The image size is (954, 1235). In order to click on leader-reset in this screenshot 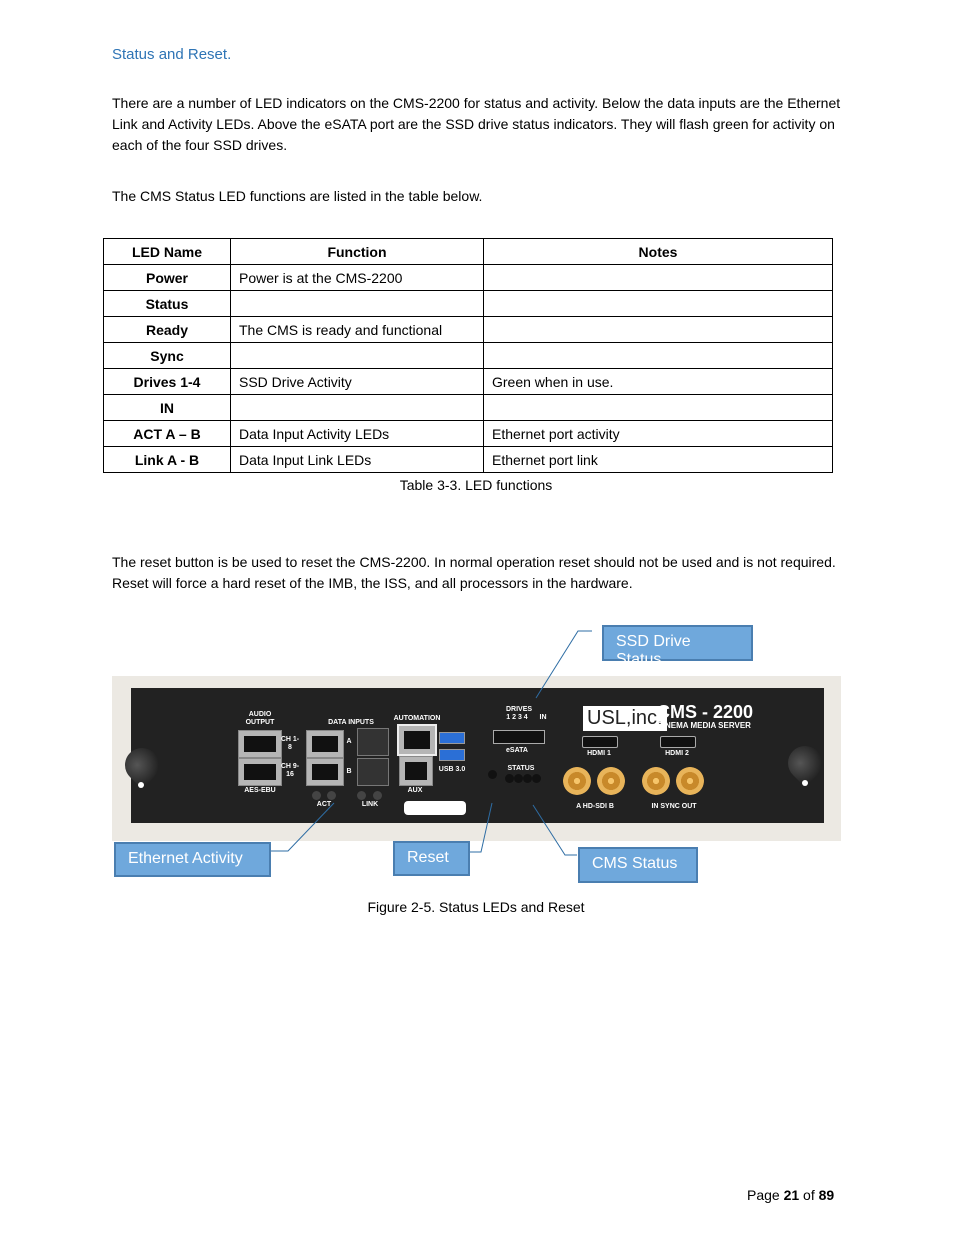, I will do `click(481, 827)`.